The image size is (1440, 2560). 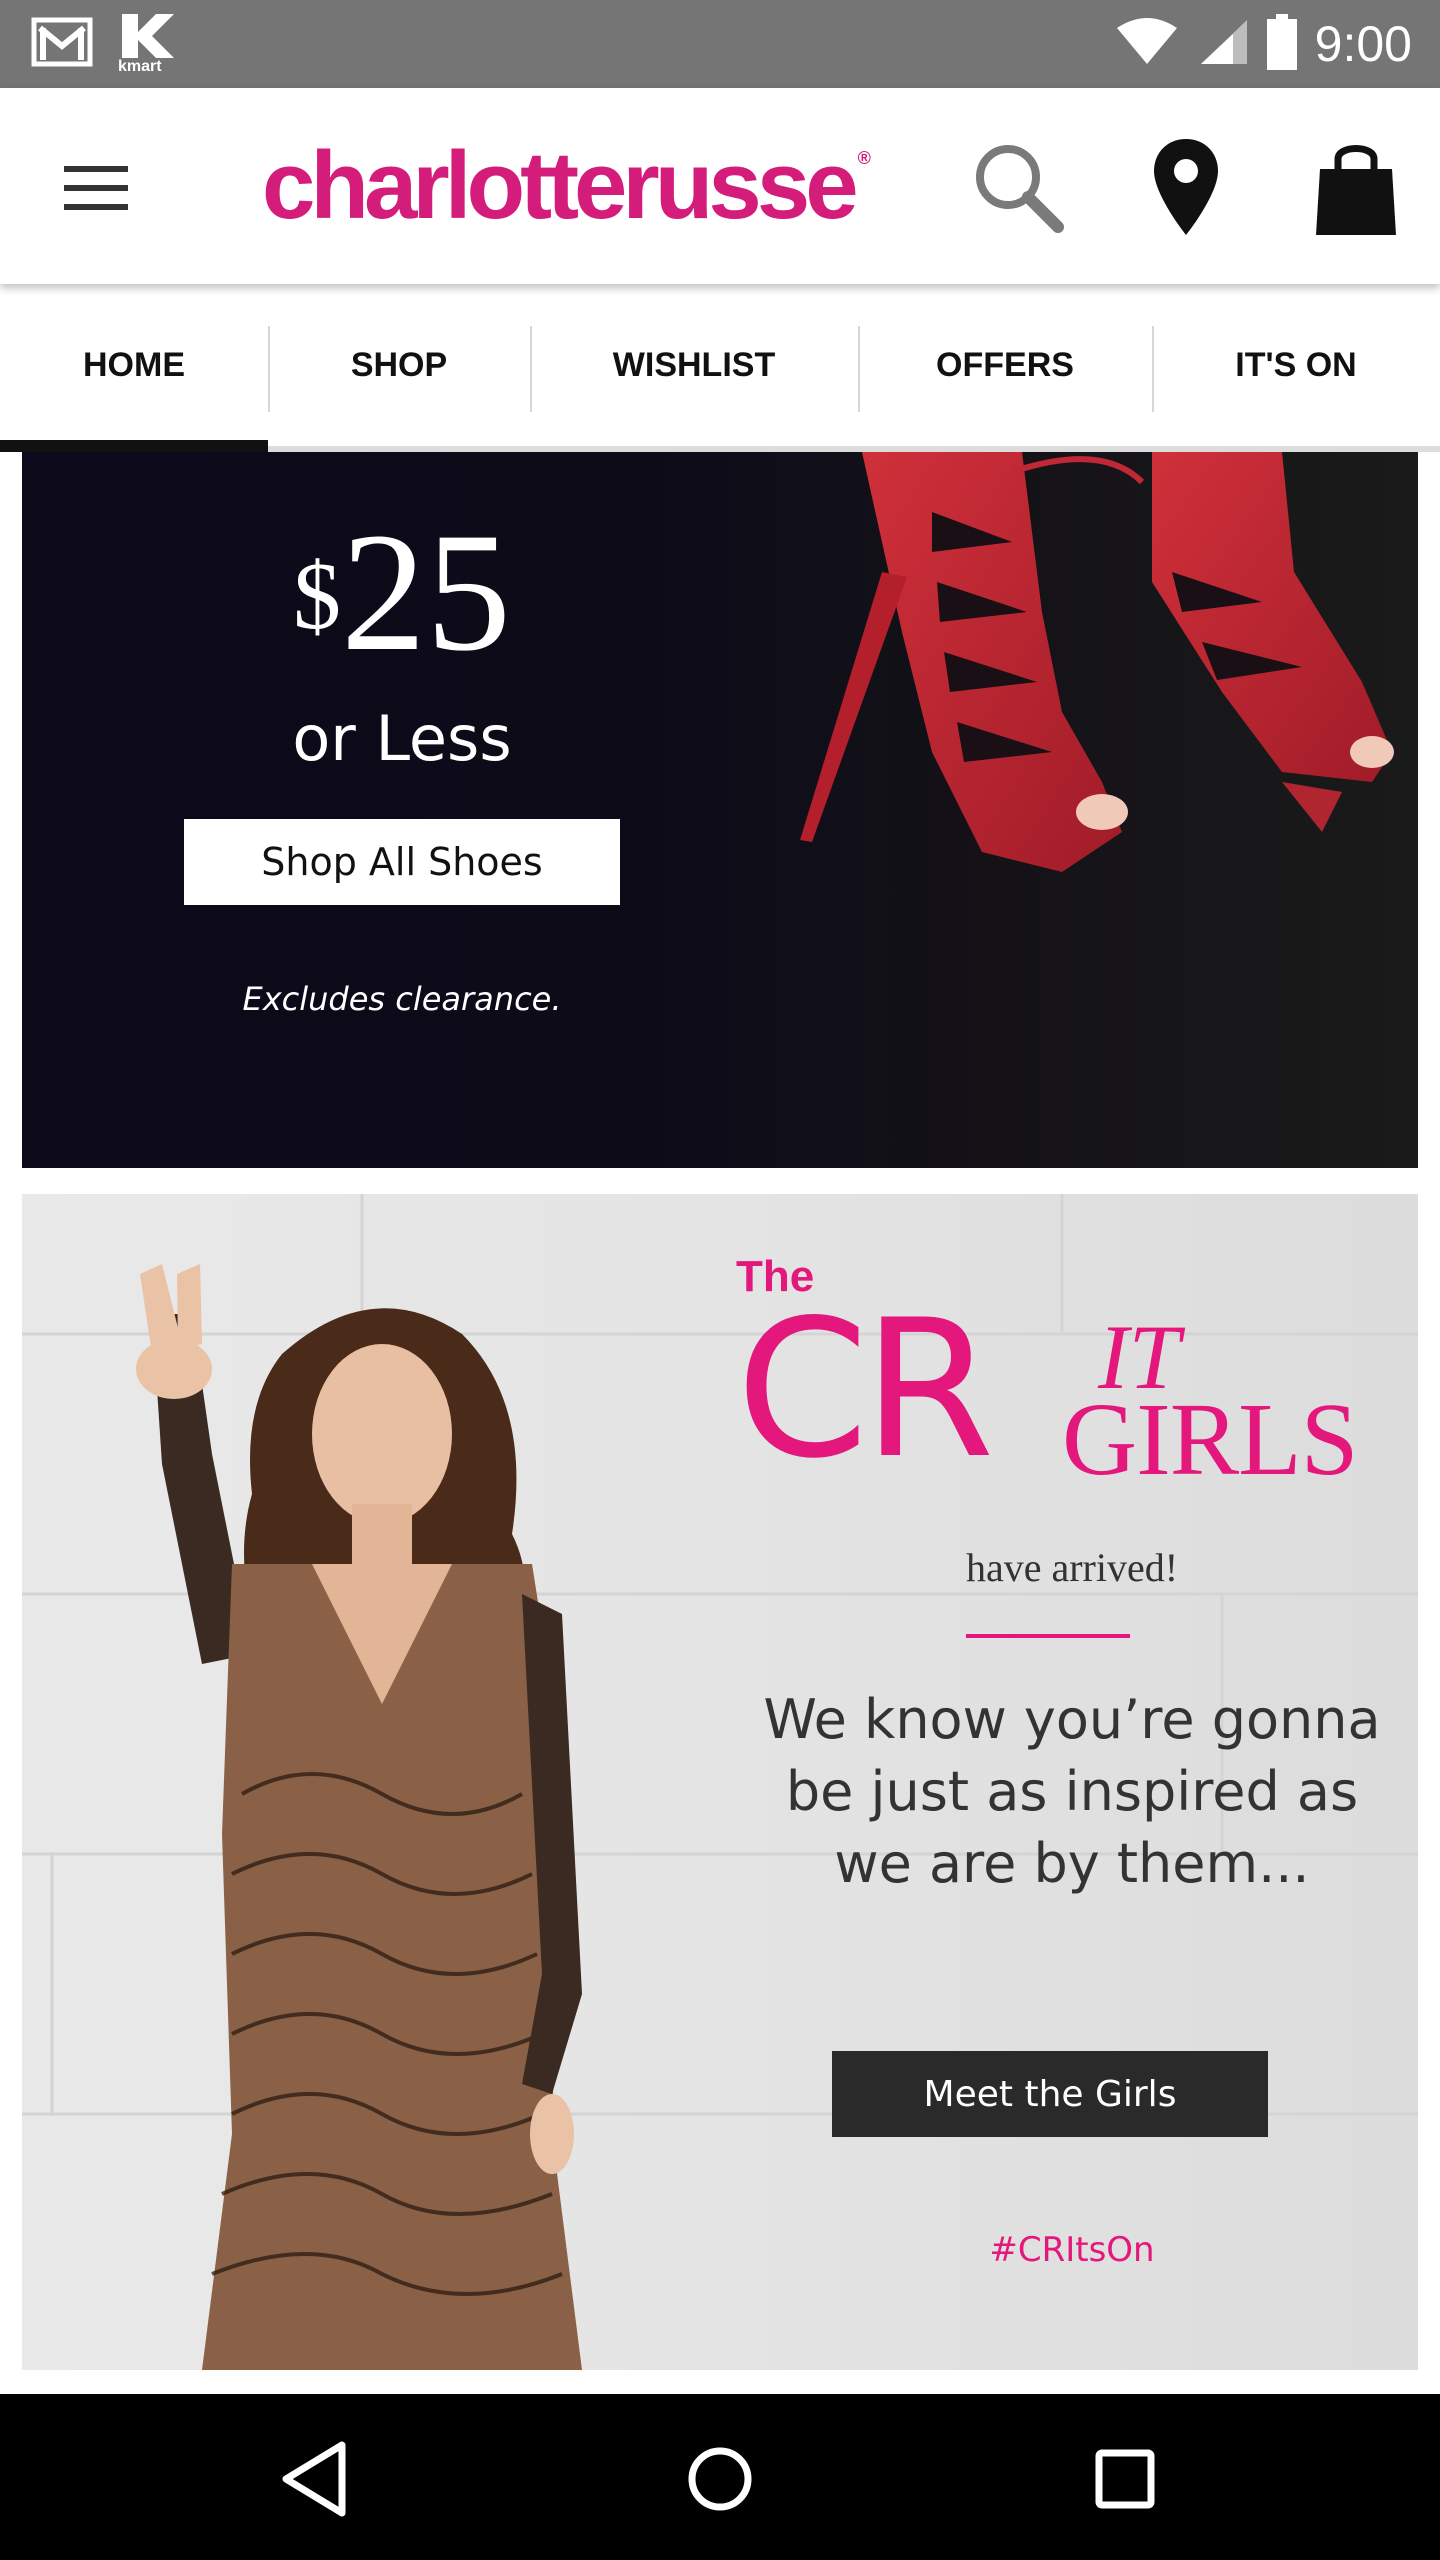 I want to click on wifi-icon, so click(x=1147, y=44).